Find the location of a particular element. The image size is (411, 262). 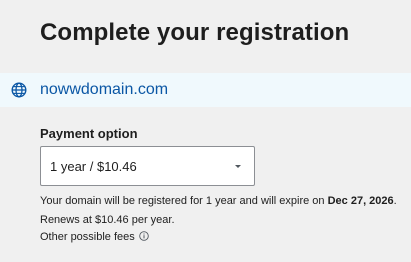

other-fees: Other possible fees is located at coordinates (94, 237).